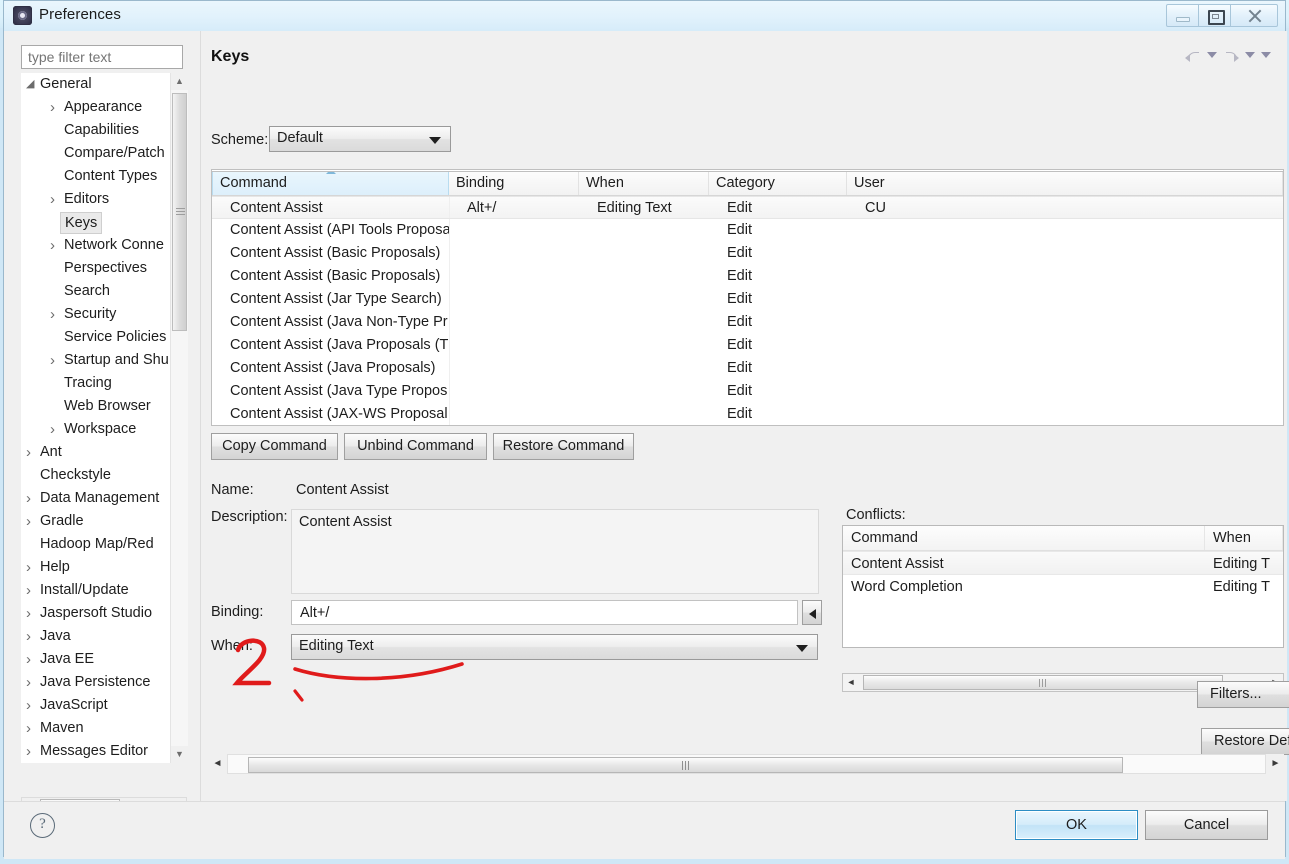 This screenshot has height=864, width=1289. Describe the element at coordinates (103, 429) in the screenshot. I see `sidebar-item-workspace: › Workspace` at that location.